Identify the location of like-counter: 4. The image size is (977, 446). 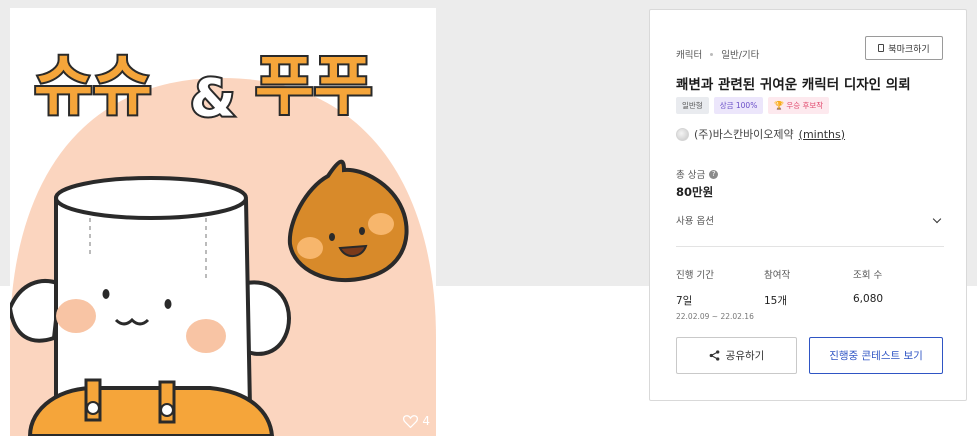
(416, 421).